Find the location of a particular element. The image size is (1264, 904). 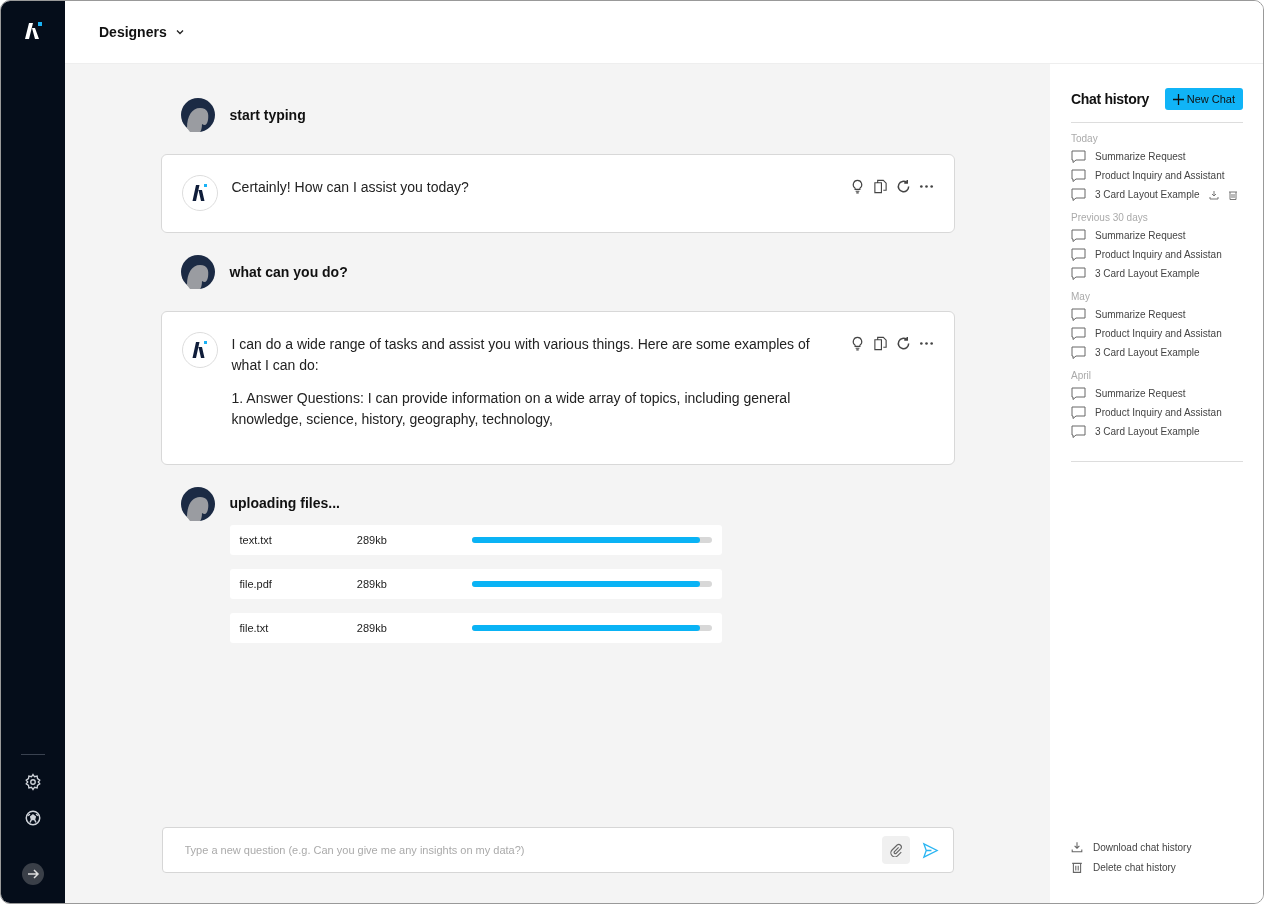

workspace-dropdown: Designers is located at coordinates (142, 32).